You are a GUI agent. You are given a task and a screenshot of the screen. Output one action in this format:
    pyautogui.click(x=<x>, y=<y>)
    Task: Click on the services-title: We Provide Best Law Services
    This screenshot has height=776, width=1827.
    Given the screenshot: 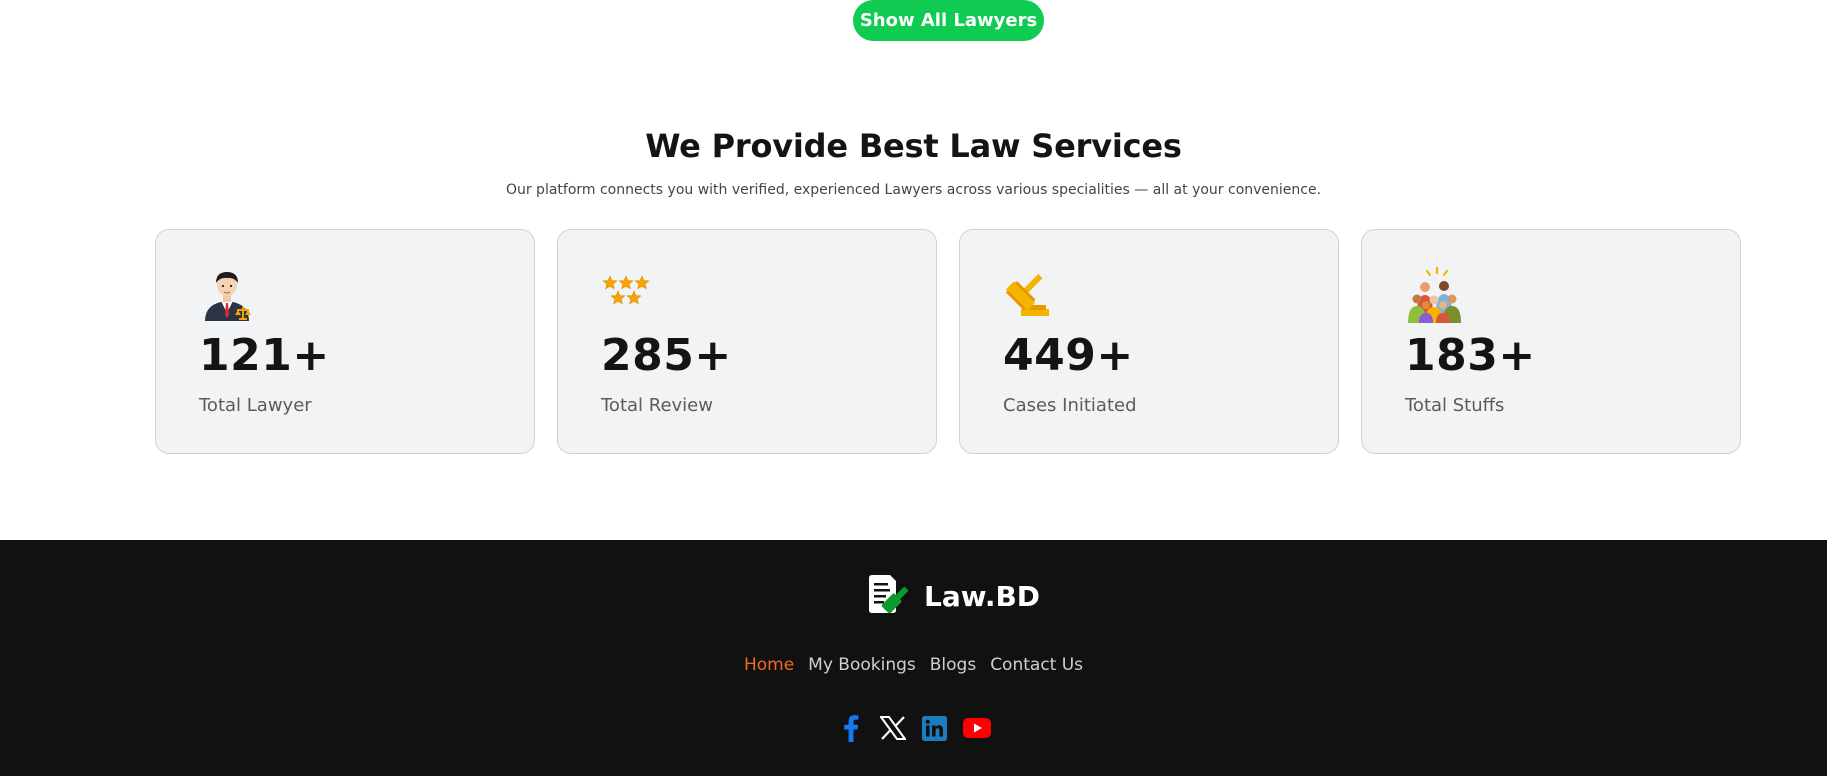 What is the action you would take?
    pyautogui.click(x=913, y=146)
    